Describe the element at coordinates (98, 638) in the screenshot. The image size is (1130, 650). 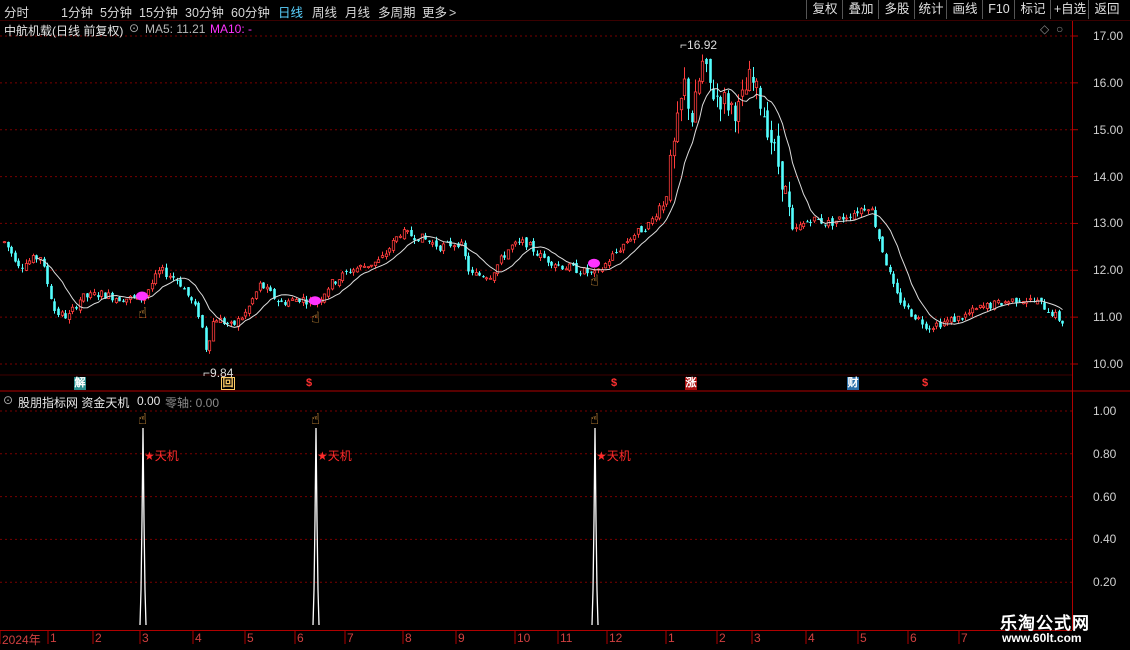
I see `time-axis-label: 2` at that location.